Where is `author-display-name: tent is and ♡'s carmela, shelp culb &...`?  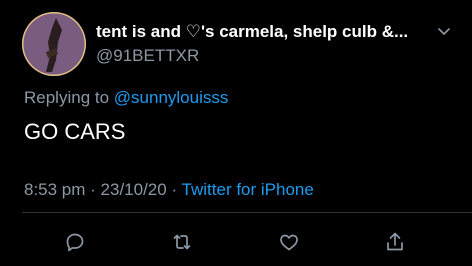 author-display-name: tent is and ♡'s carmela, shelp culb &... is located at coordinates (264, 32).